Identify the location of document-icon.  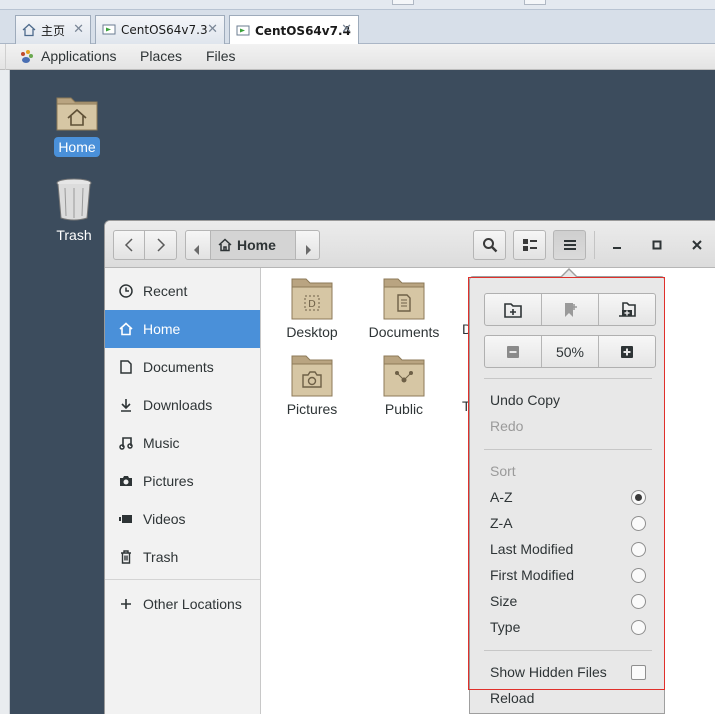
(126, 367).